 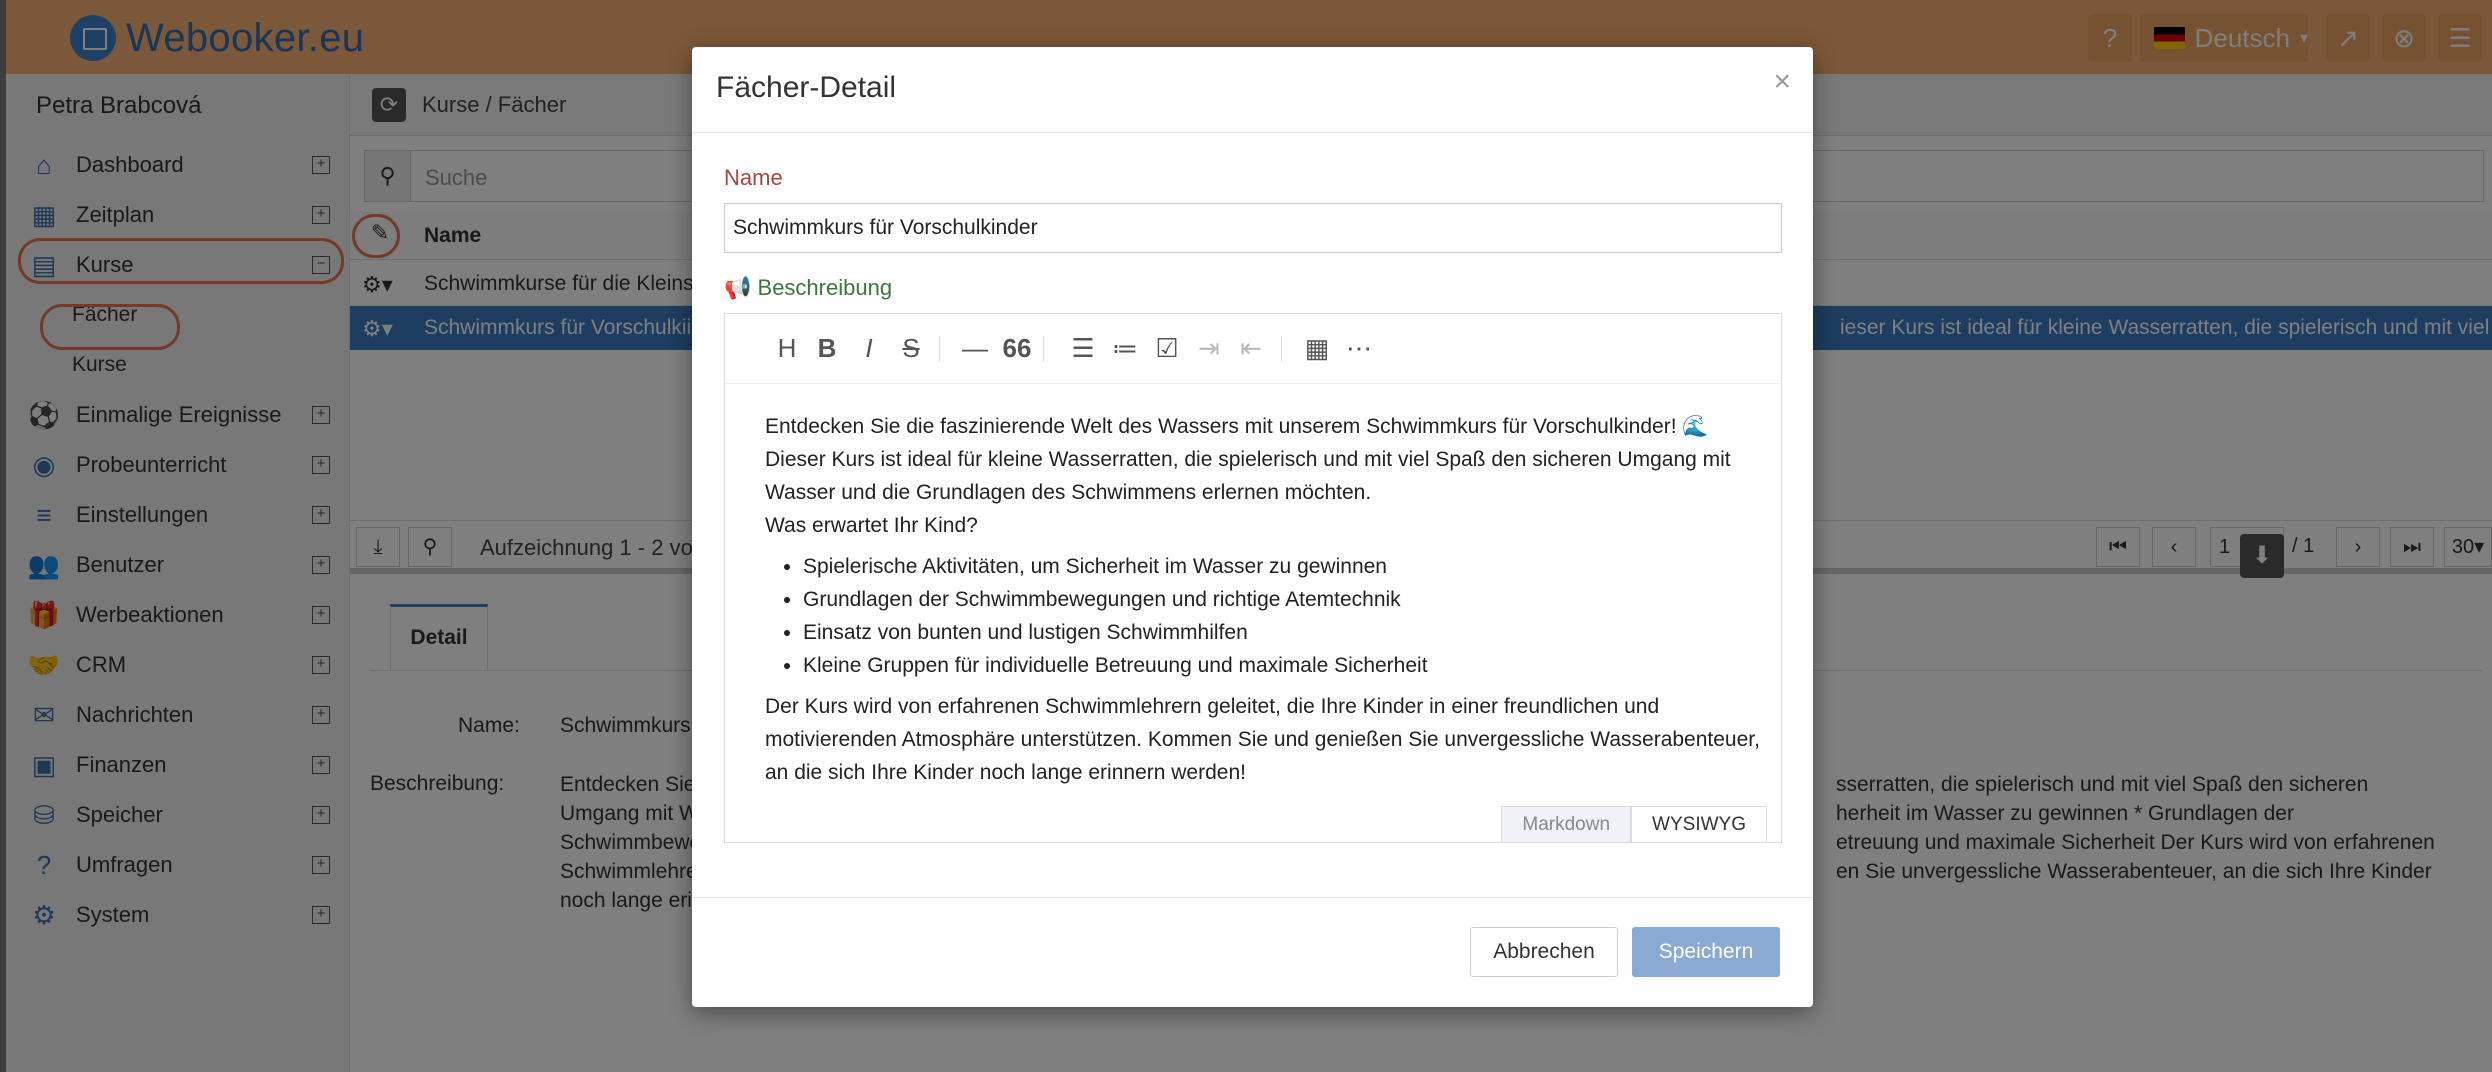 What do you see at coordinates (825, 287) in the screenshot?
I see `description-label-text: Beschreibung` at bounding box center [825, 287].